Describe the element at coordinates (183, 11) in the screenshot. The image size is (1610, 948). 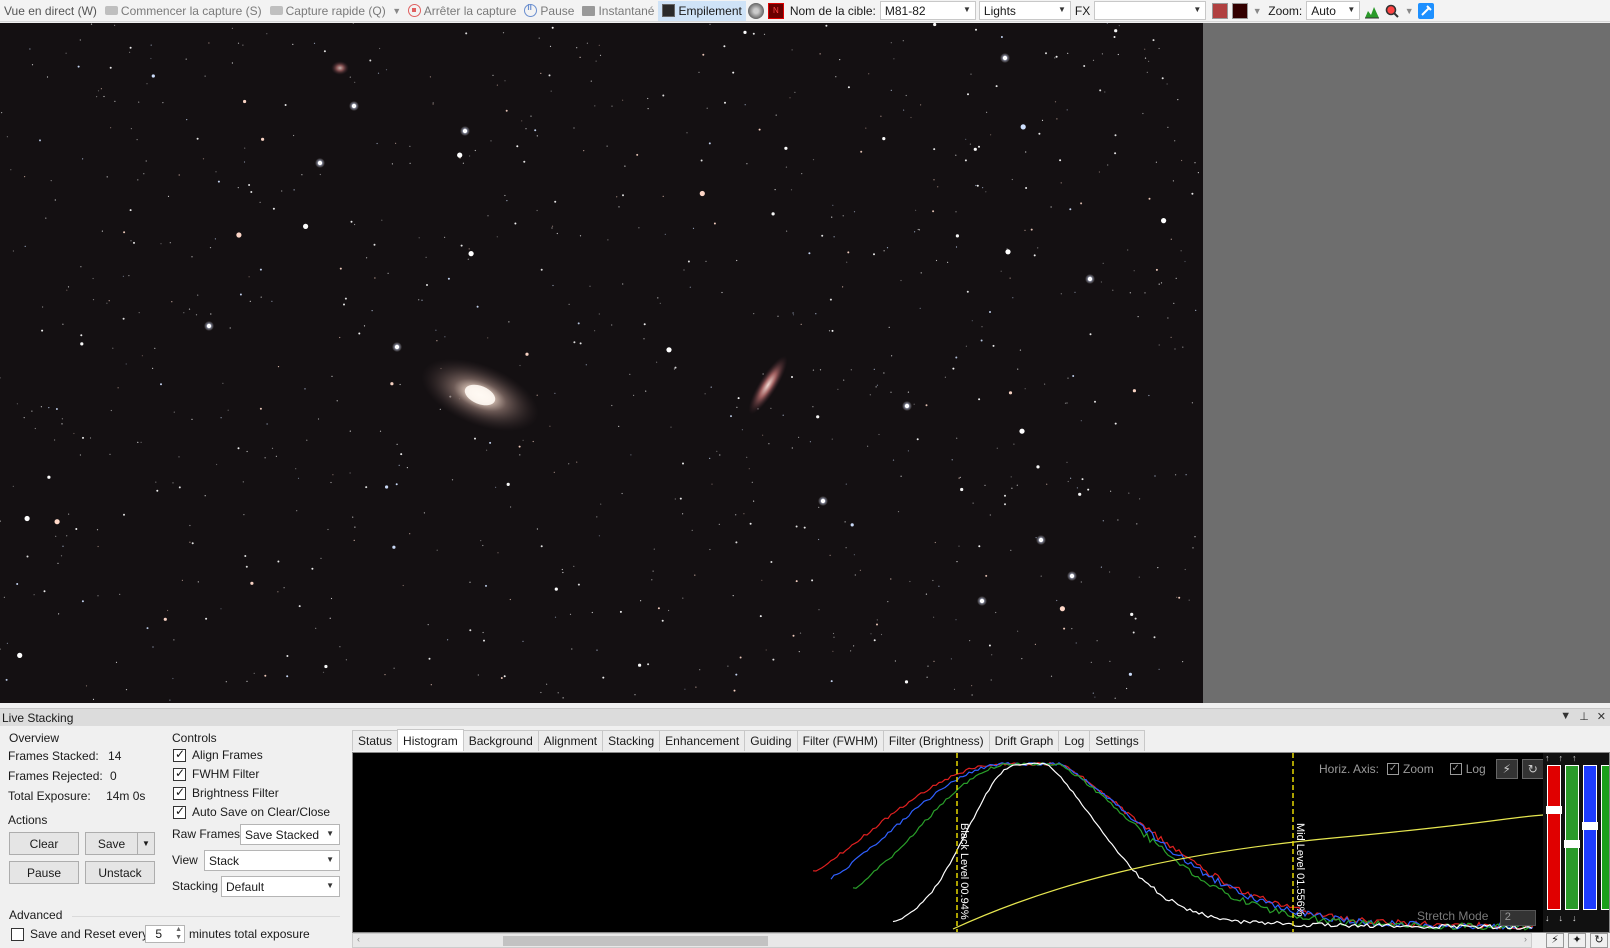
I see `start-capture-button: Commencer la capture (S)` at that location.